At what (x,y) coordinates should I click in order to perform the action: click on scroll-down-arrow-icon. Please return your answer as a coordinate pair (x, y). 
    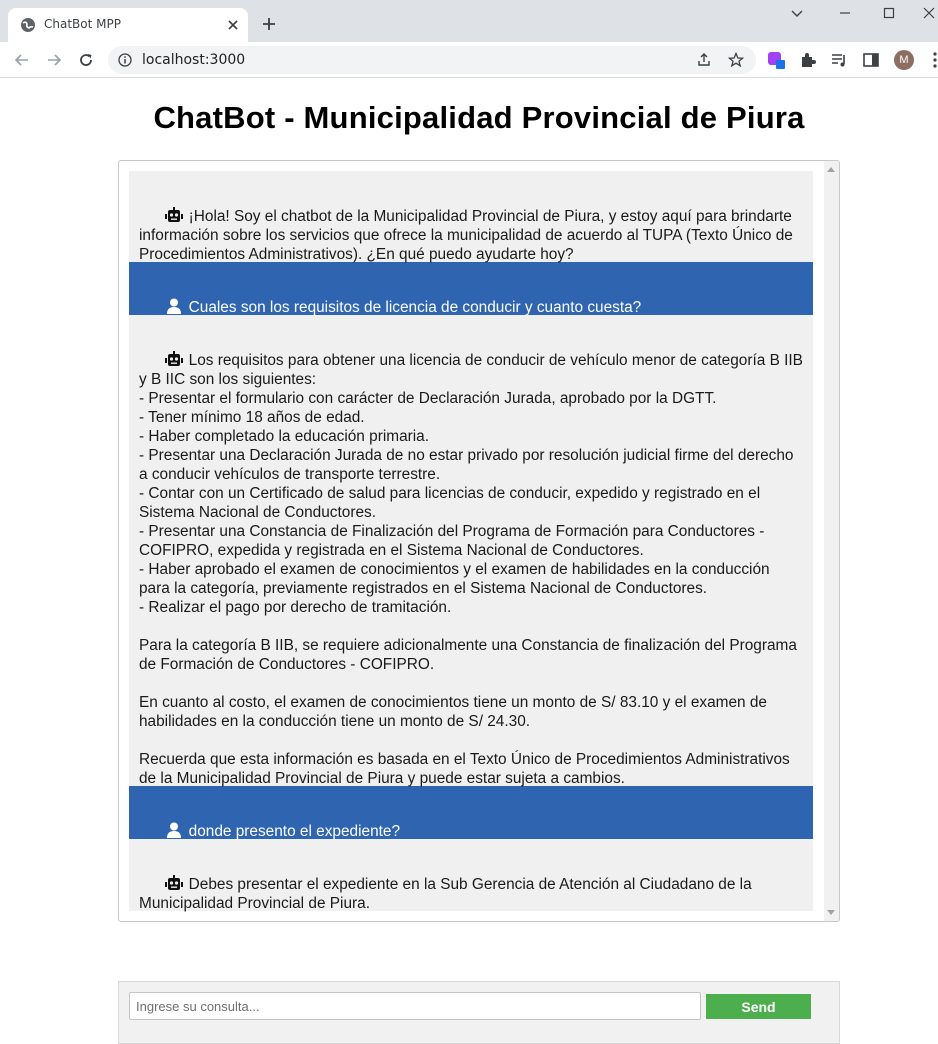
    Looking at the image, I should click on (831, 912).